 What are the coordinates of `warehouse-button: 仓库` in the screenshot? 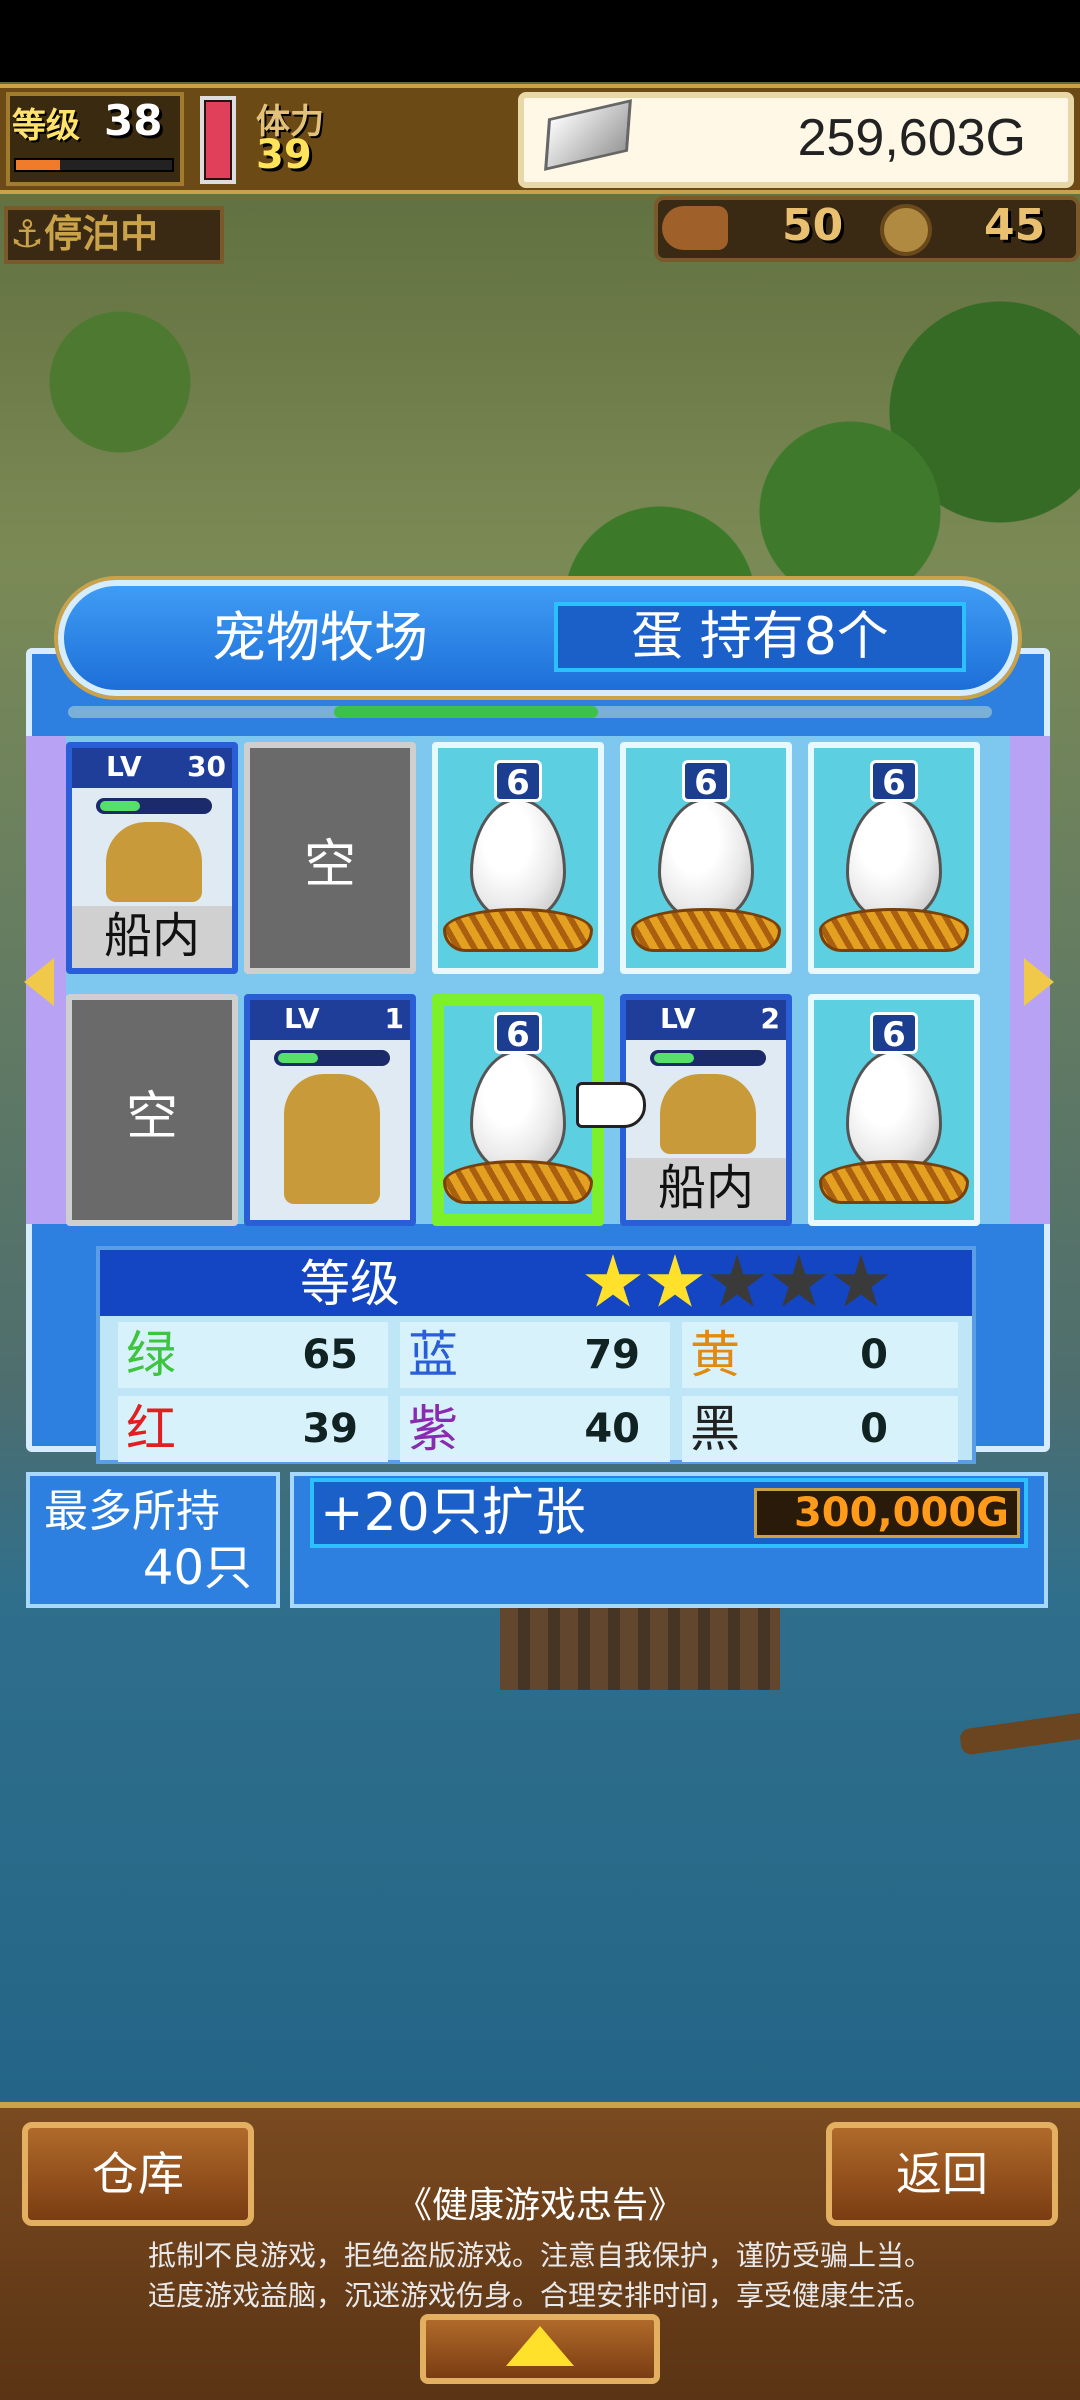 It's located at (138, 2174).